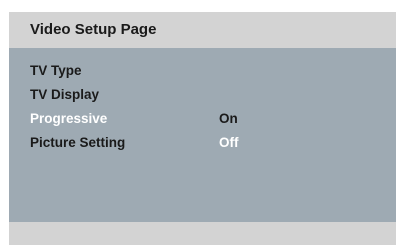  Describe the element at coordinates (228, 118) in the screenshot. I see `progressive-value: On` at that location.